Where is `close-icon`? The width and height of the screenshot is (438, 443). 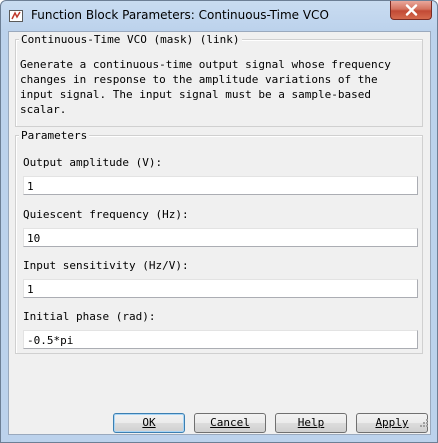 close-icon is located at coordinates (411, 10).